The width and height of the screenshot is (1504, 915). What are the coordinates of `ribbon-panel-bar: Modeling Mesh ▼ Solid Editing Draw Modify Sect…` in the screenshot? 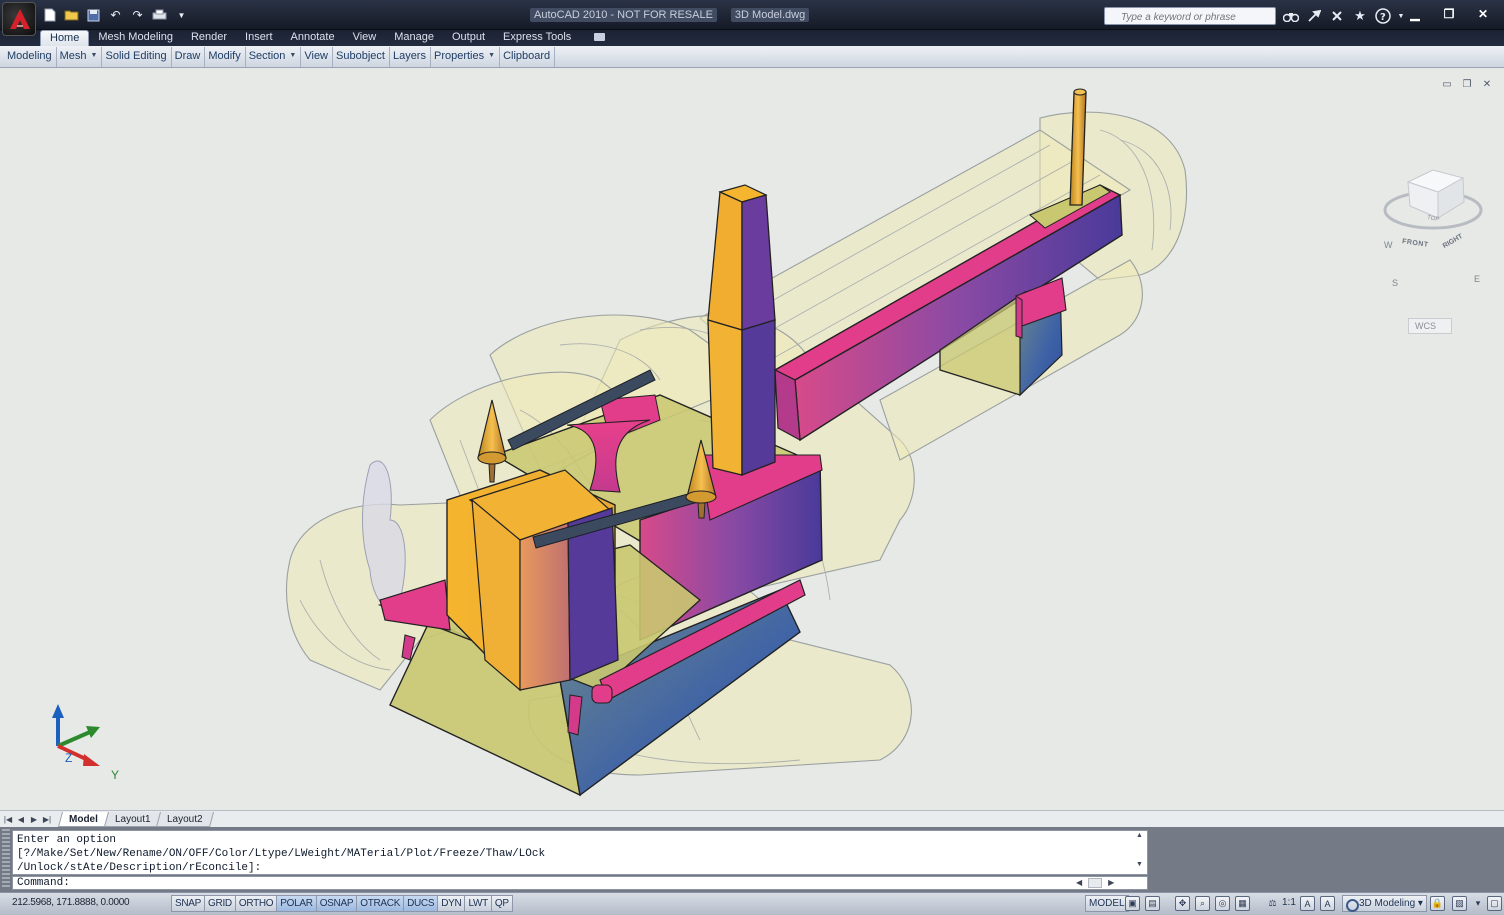 It's located at (752, 57).